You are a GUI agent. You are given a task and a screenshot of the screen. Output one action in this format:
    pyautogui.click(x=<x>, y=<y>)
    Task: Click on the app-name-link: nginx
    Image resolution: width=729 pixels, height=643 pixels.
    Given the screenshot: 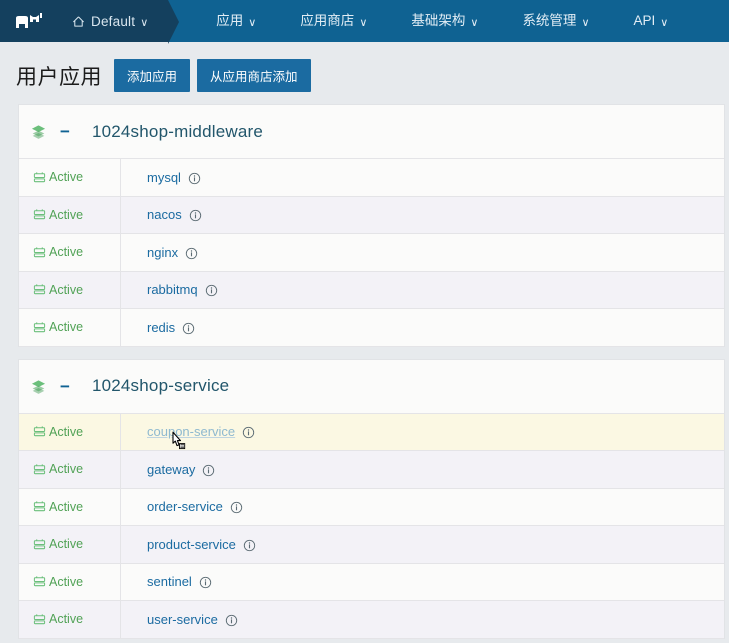 What is the action you would take?
    pyautogui.click(x=162, y=252)
    